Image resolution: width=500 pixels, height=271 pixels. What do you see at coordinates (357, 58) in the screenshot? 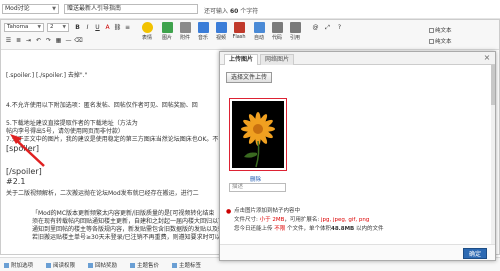
I see `dialog-header: 上传图片 网络图片 ×` at bounding box center [357, 58].